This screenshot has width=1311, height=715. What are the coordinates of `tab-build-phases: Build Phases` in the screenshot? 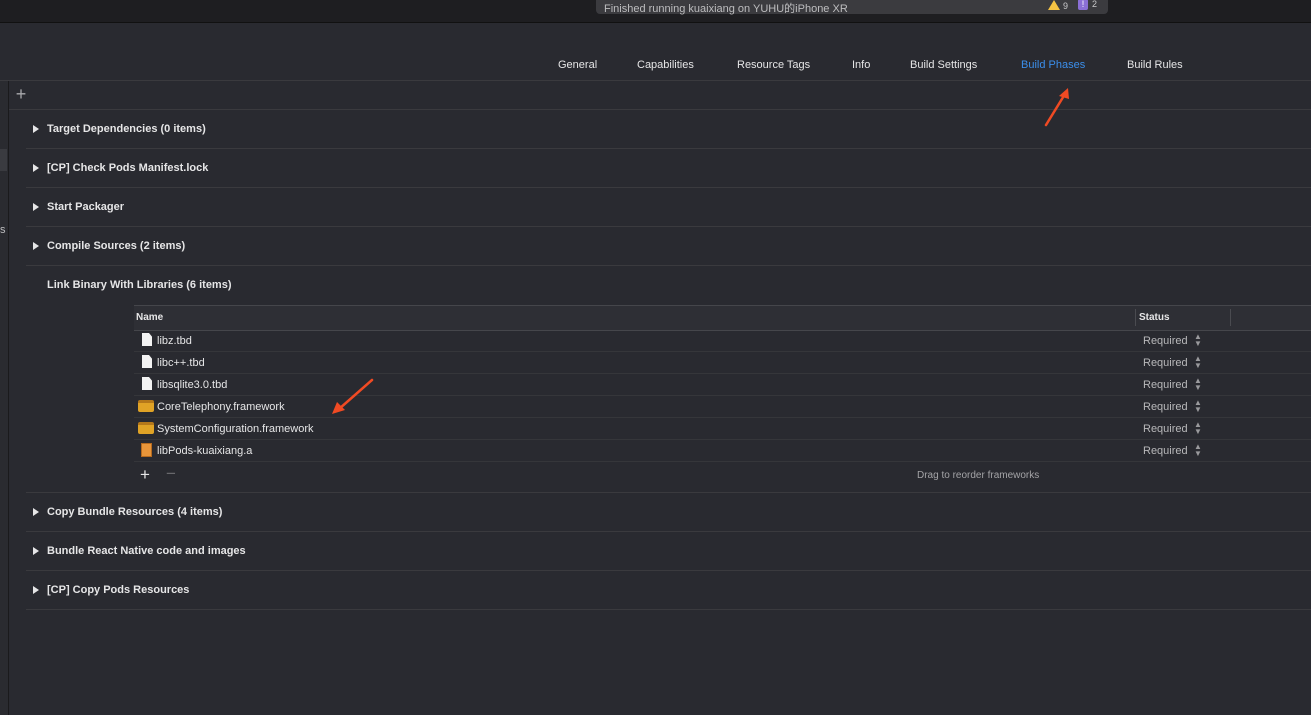 It's located at (1053, 65).